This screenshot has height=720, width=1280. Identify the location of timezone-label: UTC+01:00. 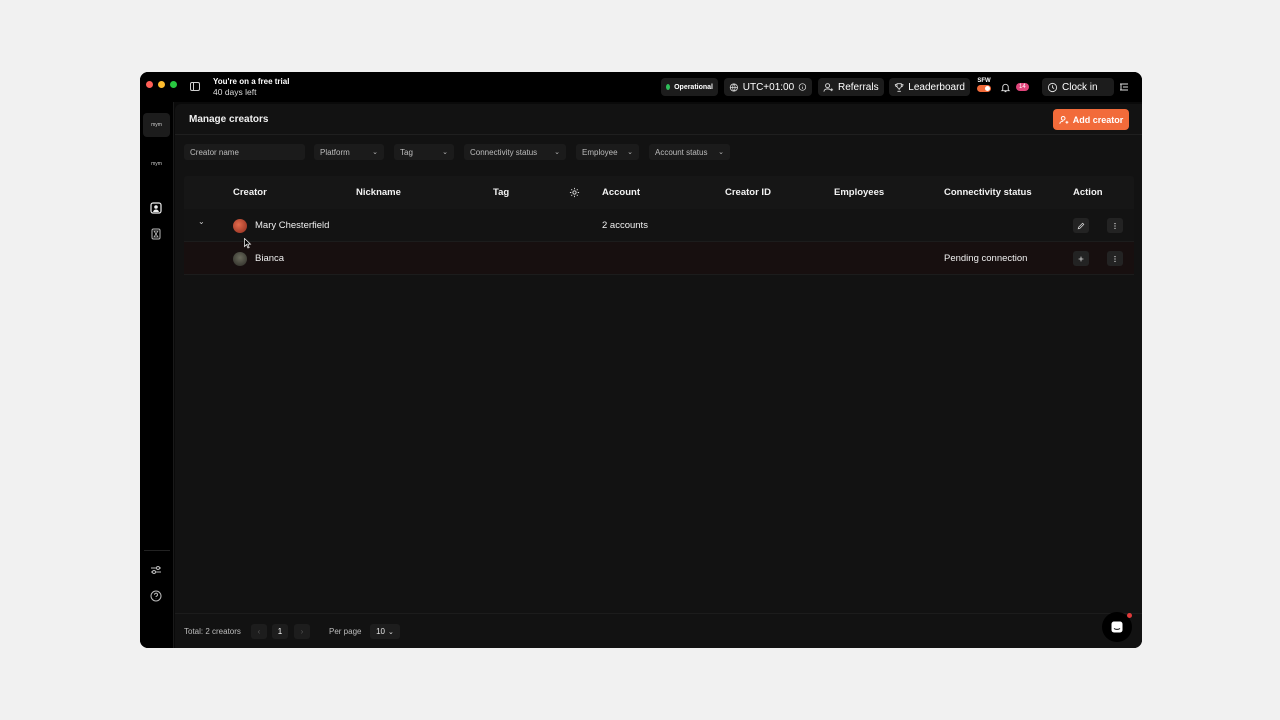
(768, 87).